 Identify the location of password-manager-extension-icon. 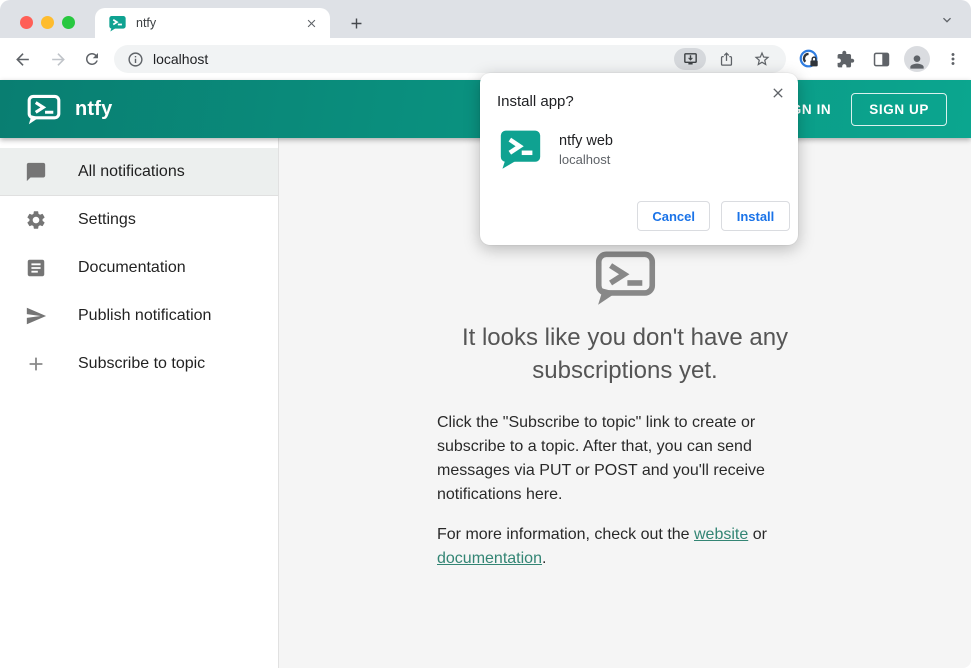
(809, 59).